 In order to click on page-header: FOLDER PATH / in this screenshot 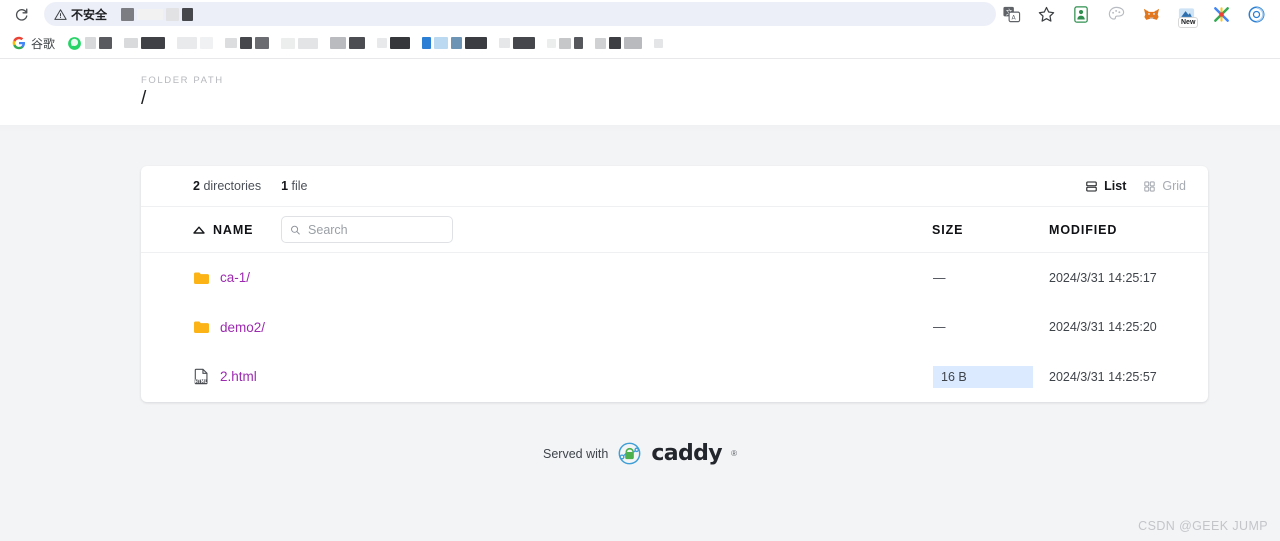, I will do `click(640, 92)`.